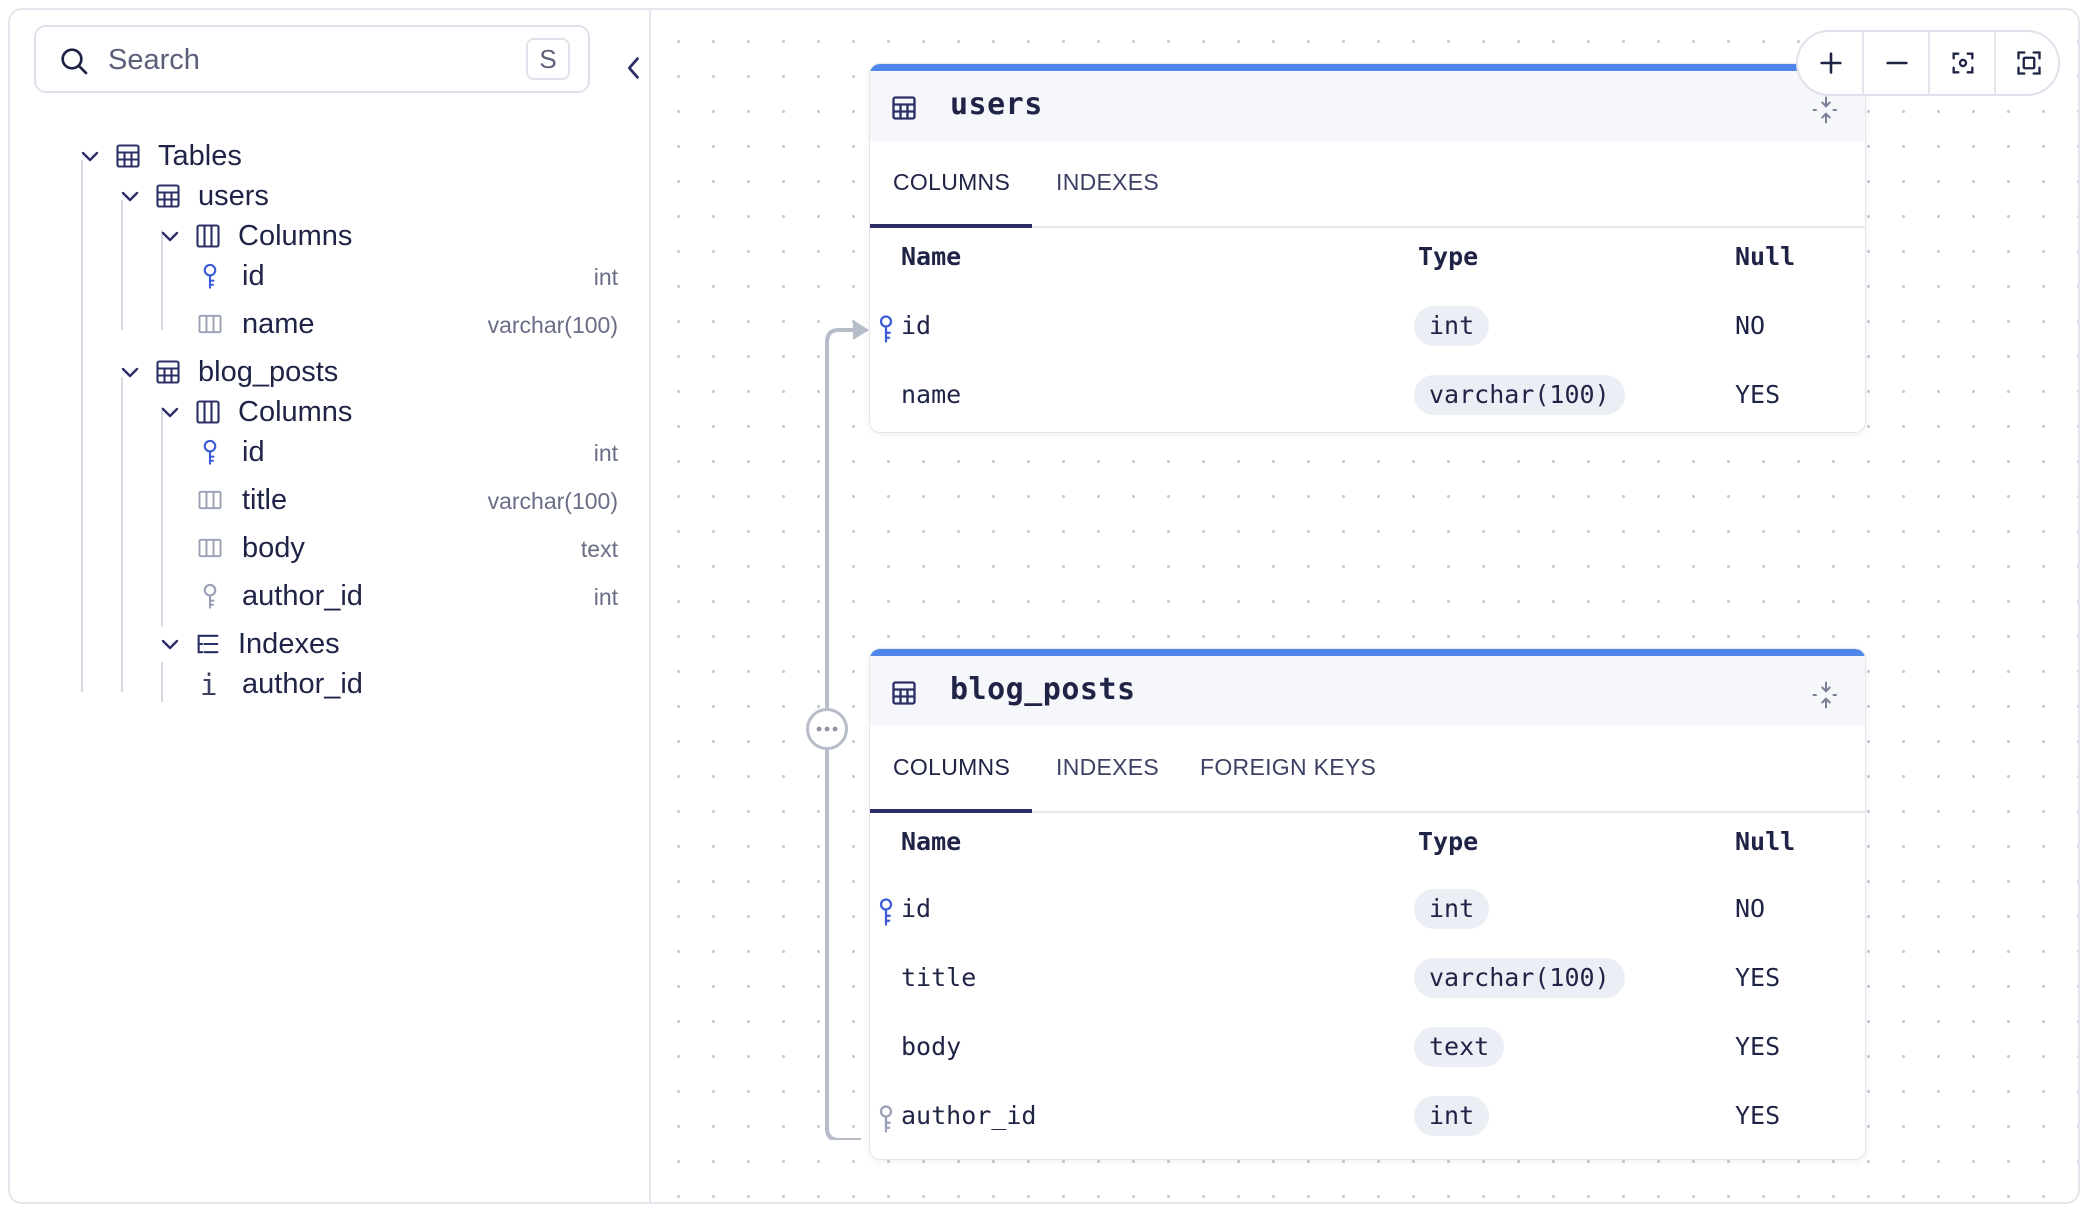 This screenshot has width=2088, height=1208. What do you see at coordinates (325, 324) in the screenshot?
I see `tree-node-column: name varchar(100)` at bounding box center [325, 324].